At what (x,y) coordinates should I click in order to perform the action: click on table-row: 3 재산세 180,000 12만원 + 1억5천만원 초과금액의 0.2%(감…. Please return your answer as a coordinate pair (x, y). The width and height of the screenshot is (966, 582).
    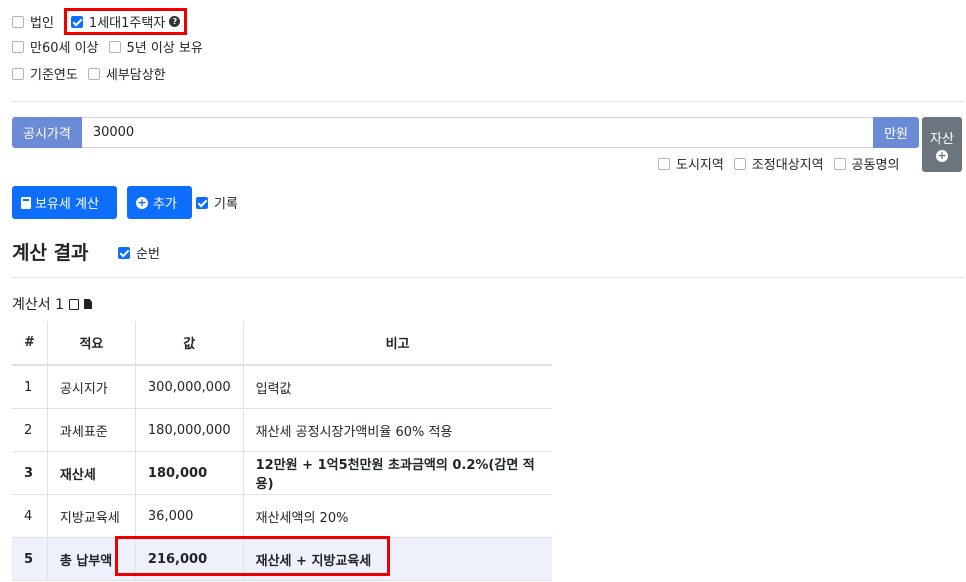
    Looking at the image, I should click on (282, 473).